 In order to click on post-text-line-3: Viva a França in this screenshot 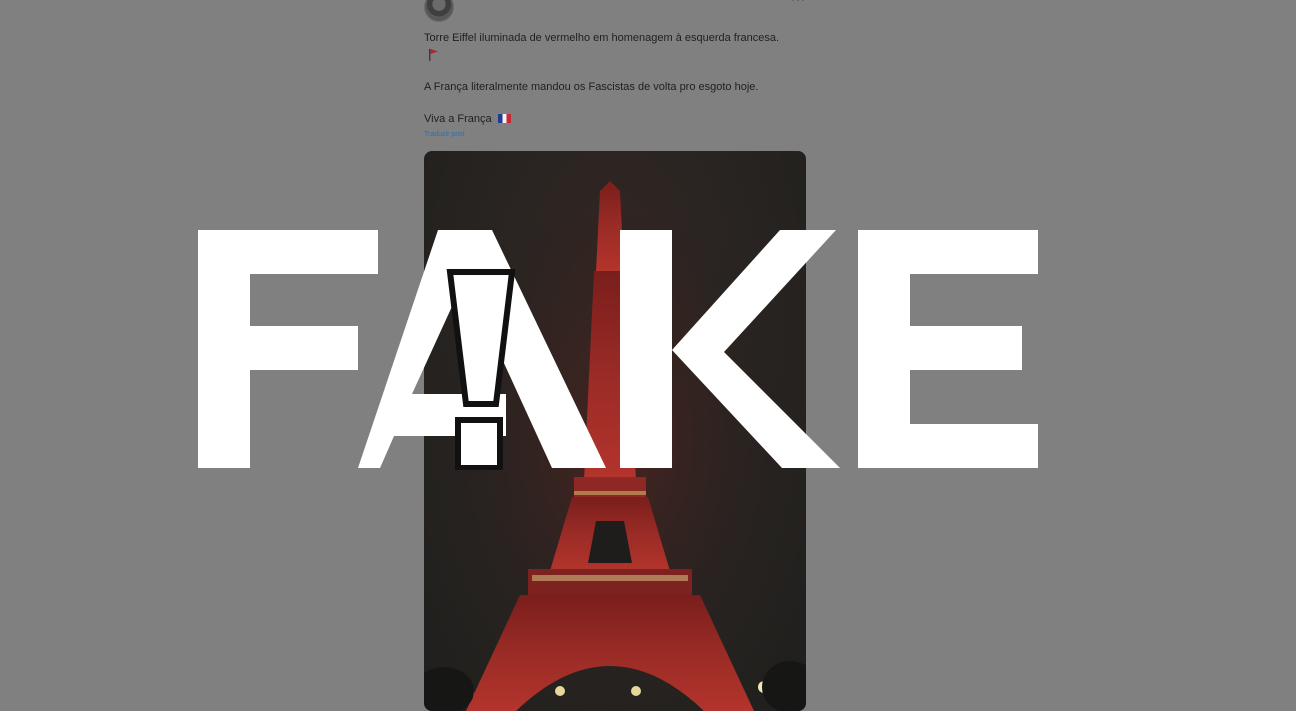, I will do `click(467, 119)`.